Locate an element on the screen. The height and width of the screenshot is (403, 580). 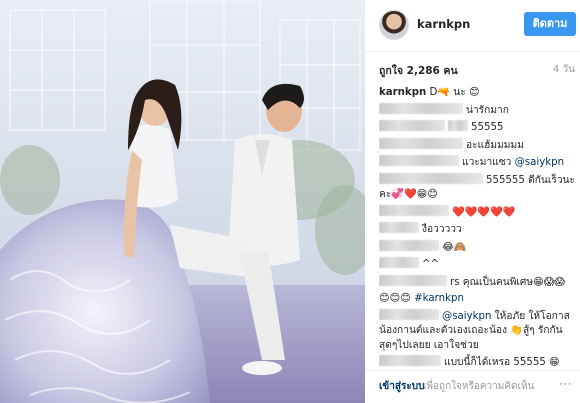
comment-hint: เพื่อถูกใจหรือความคิดเห็น is located at coordinates (479, 386).